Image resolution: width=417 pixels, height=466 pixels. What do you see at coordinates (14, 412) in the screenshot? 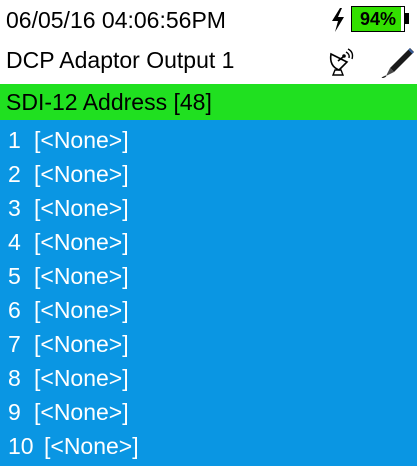
I see `item-number: 9` at bounding box center [14, 412].